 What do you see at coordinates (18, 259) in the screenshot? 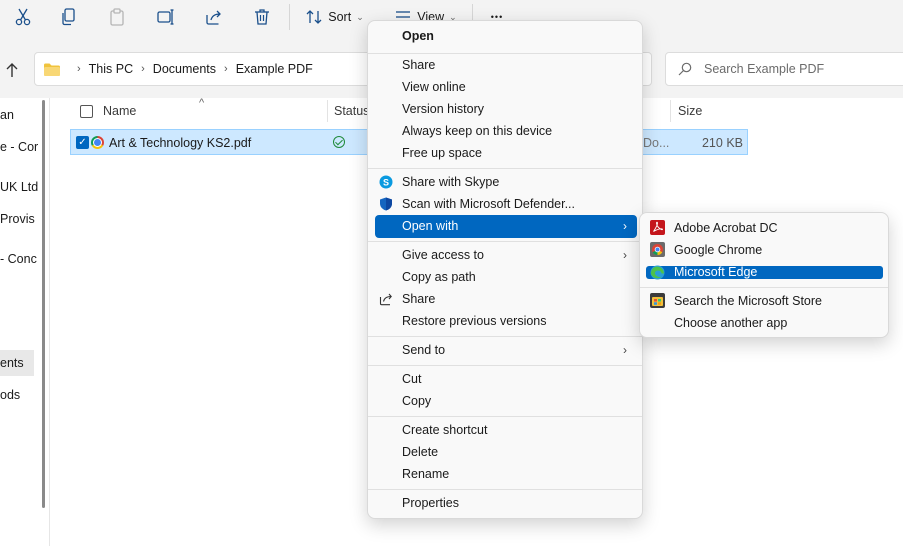
I see `nav-item: - Conc` at bounding box center [18, 259].